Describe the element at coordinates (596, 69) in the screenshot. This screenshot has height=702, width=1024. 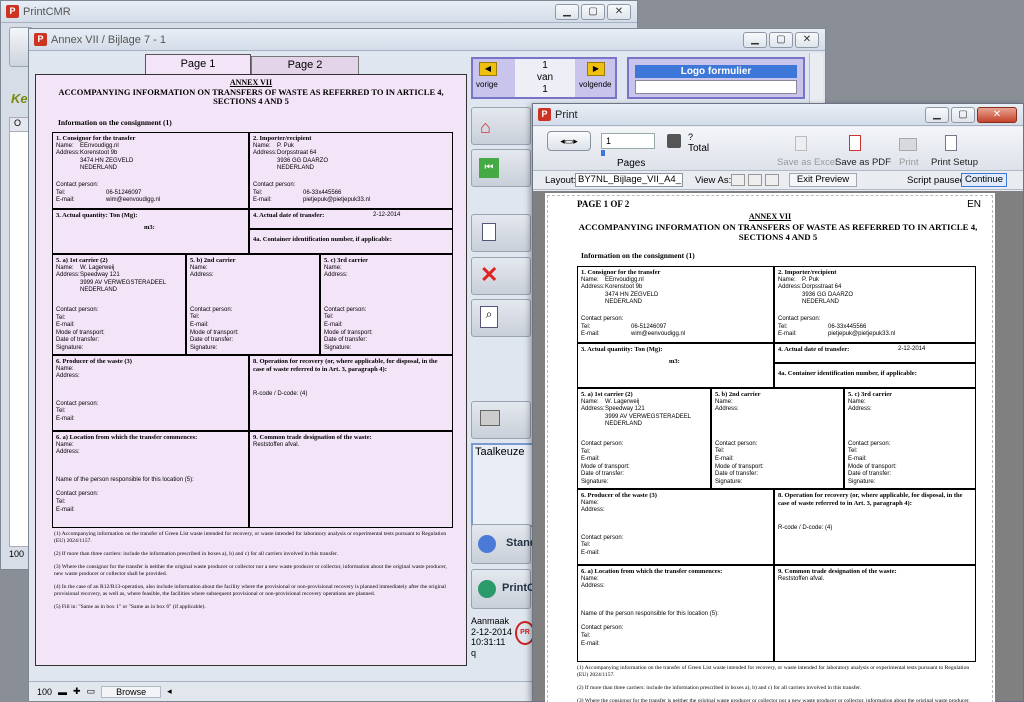
I see `next-arrow-icon: ▶` at that location.